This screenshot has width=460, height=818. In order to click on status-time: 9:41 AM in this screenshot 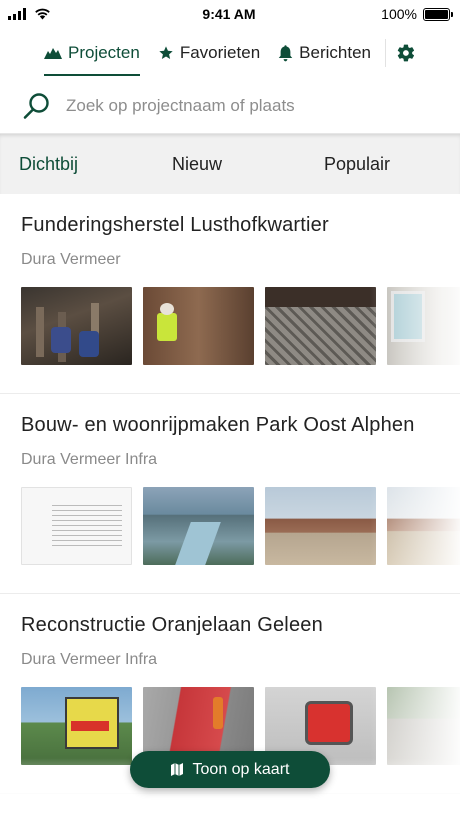, I will do `click(229, 14)`.